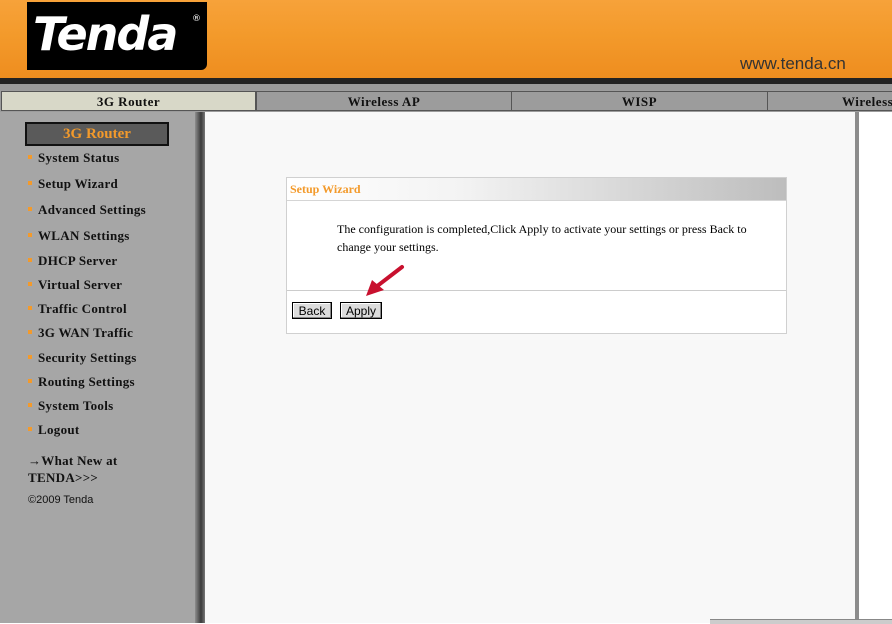 The width and height of the screenshot is (892, 624). I want to click on sidebar-item-label: 3G WAN Traffic, so click(86, 332).